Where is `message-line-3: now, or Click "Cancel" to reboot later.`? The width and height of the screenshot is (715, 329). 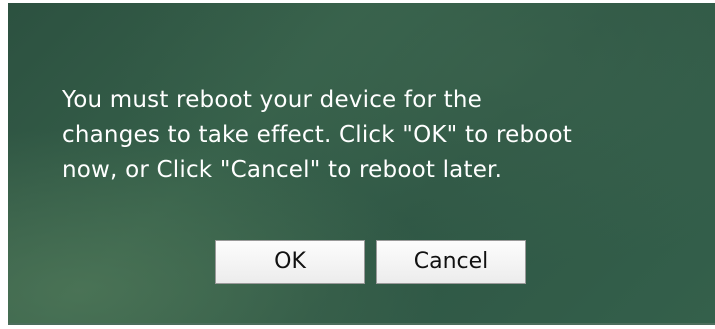 message-line-3: now, or Click "Cancel" to reboot later. is located at coordinates (282, 170).